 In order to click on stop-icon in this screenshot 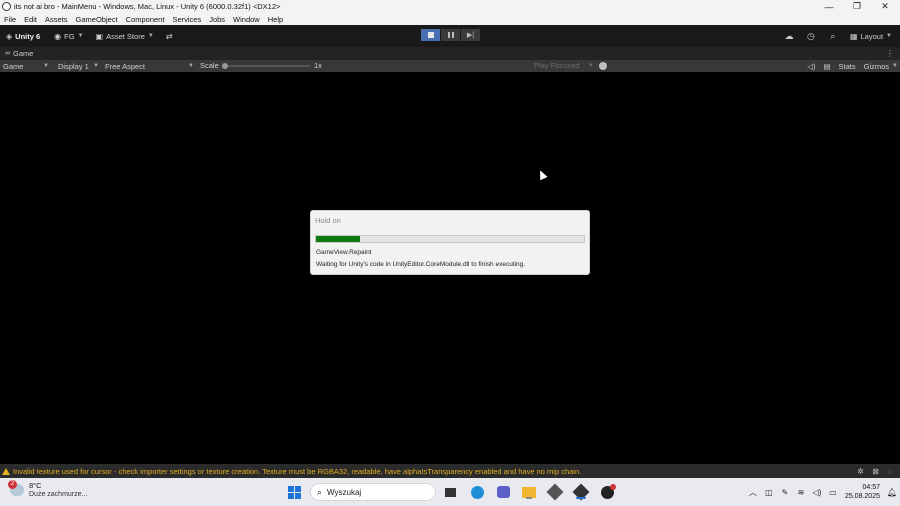, I will do `click(430, 35)`.